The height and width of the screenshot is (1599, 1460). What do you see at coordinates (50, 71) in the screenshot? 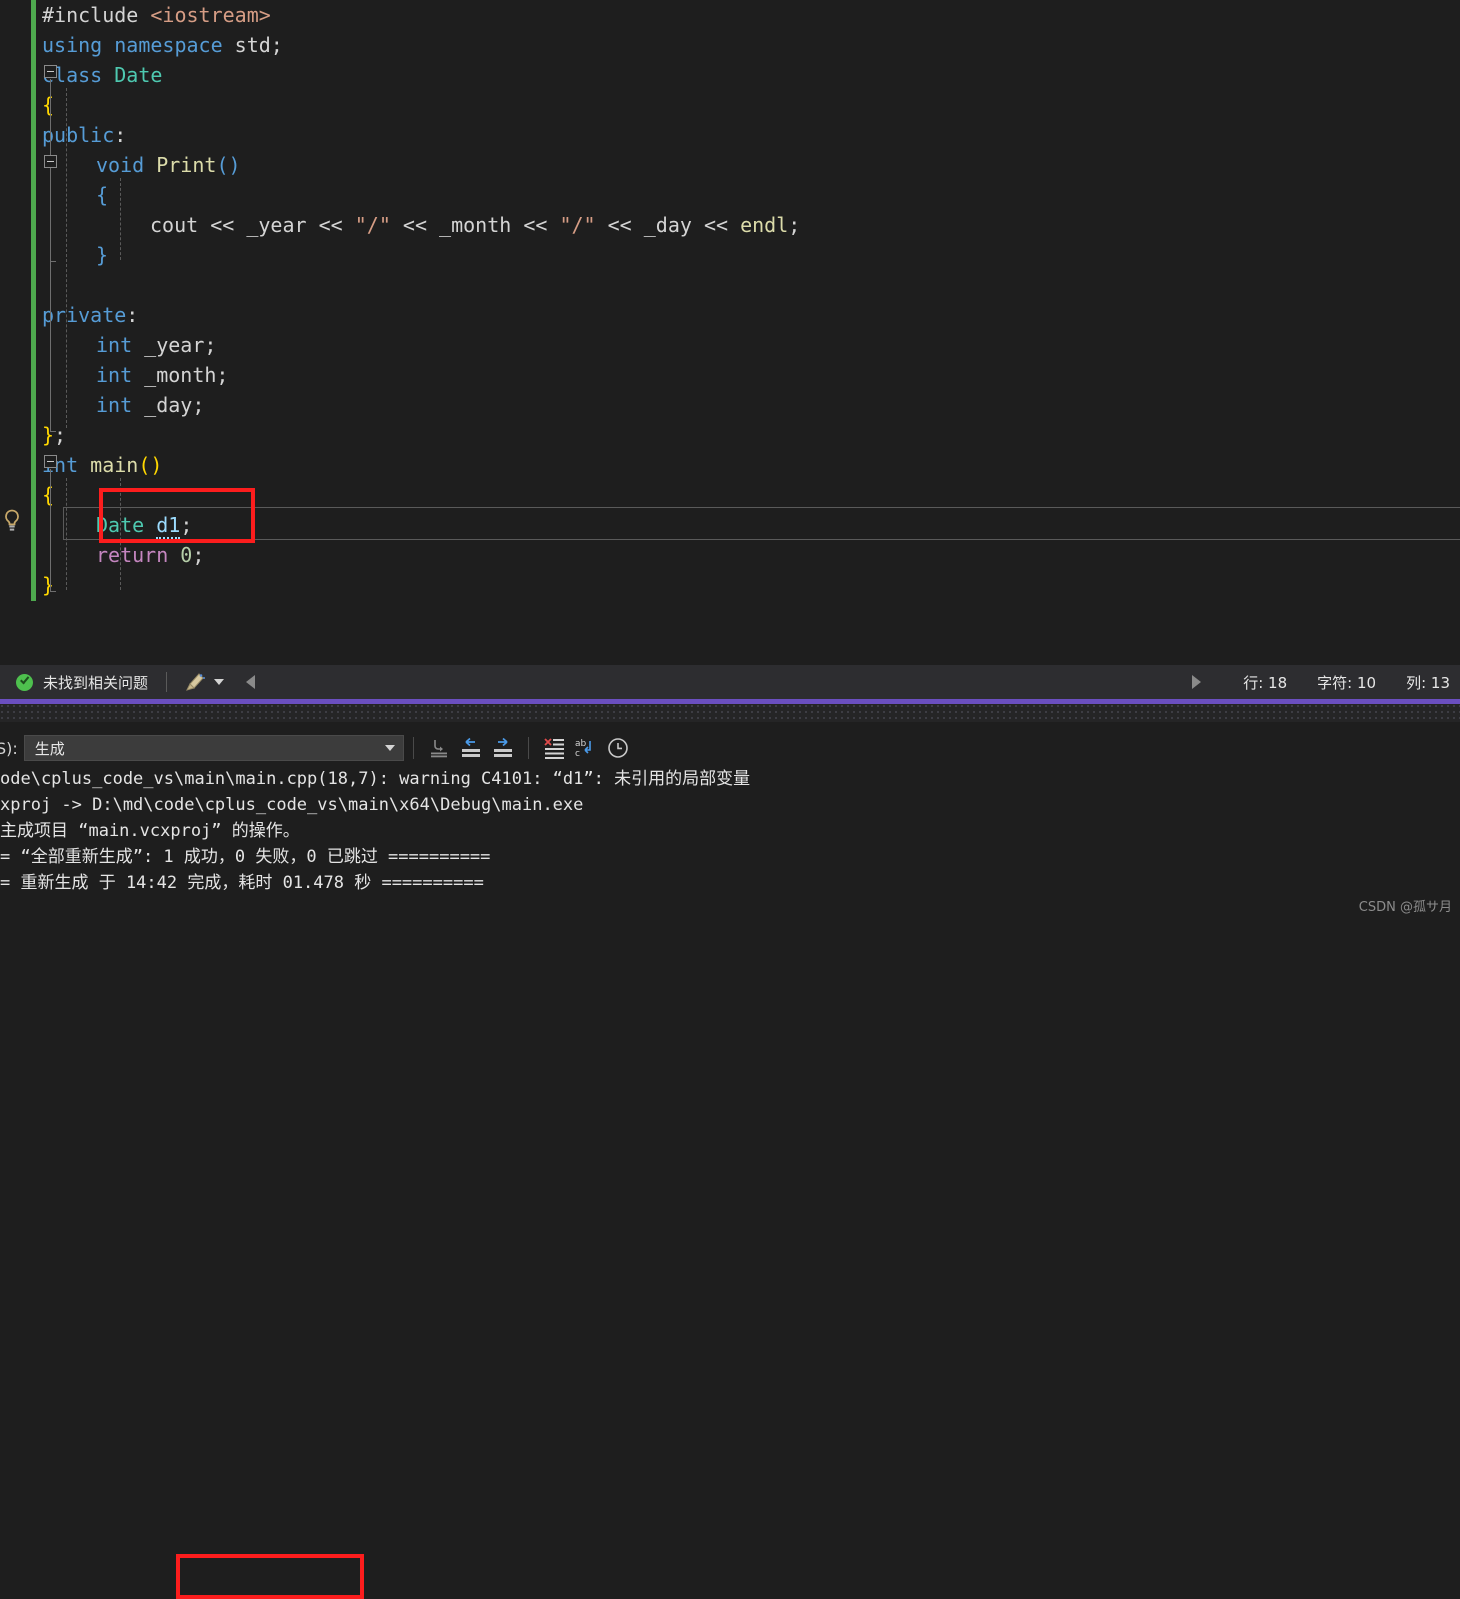
I see `fold-toggle-class-date` at bounding box center [50, 71].